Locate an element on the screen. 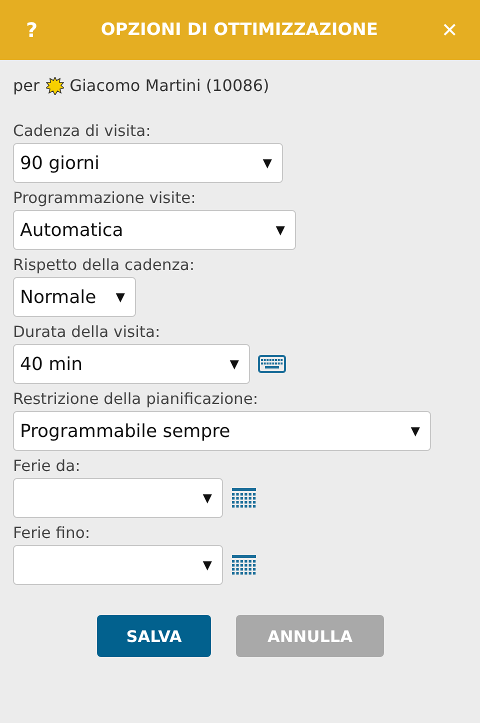 This screenshot has height=723, width=480. field-label: Rispetto della cadenza: is located at coordinates (104, 265).